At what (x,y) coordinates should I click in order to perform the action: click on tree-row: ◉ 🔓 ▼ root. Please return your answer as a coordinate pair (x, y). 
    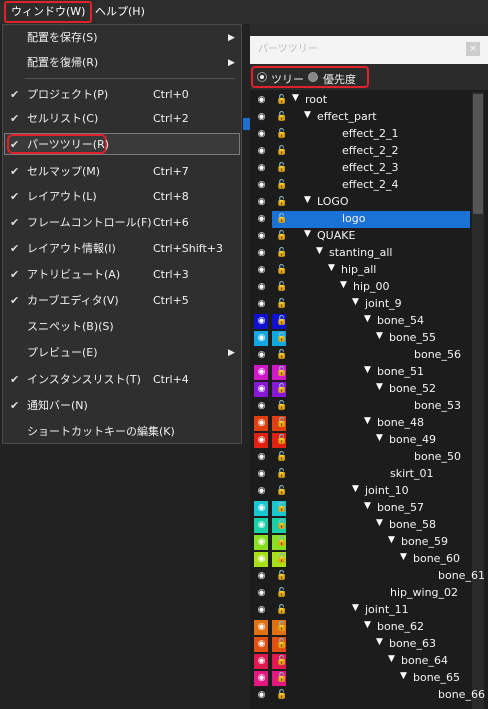
    Looking at the image, I should click on (360, 100).